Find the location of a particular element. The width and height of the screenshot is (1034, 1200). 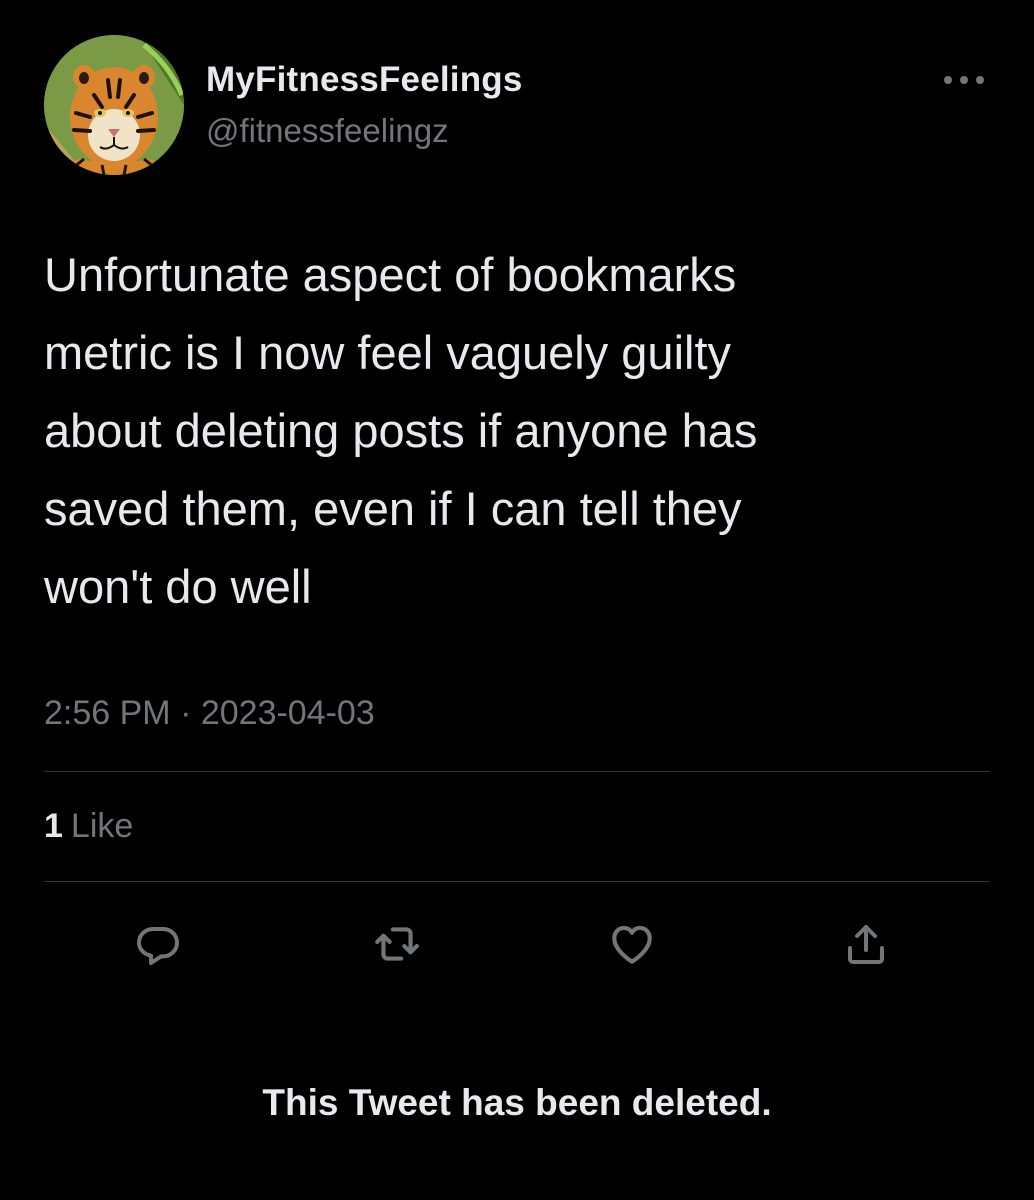

more-icon is located at coordinates (964, 80).